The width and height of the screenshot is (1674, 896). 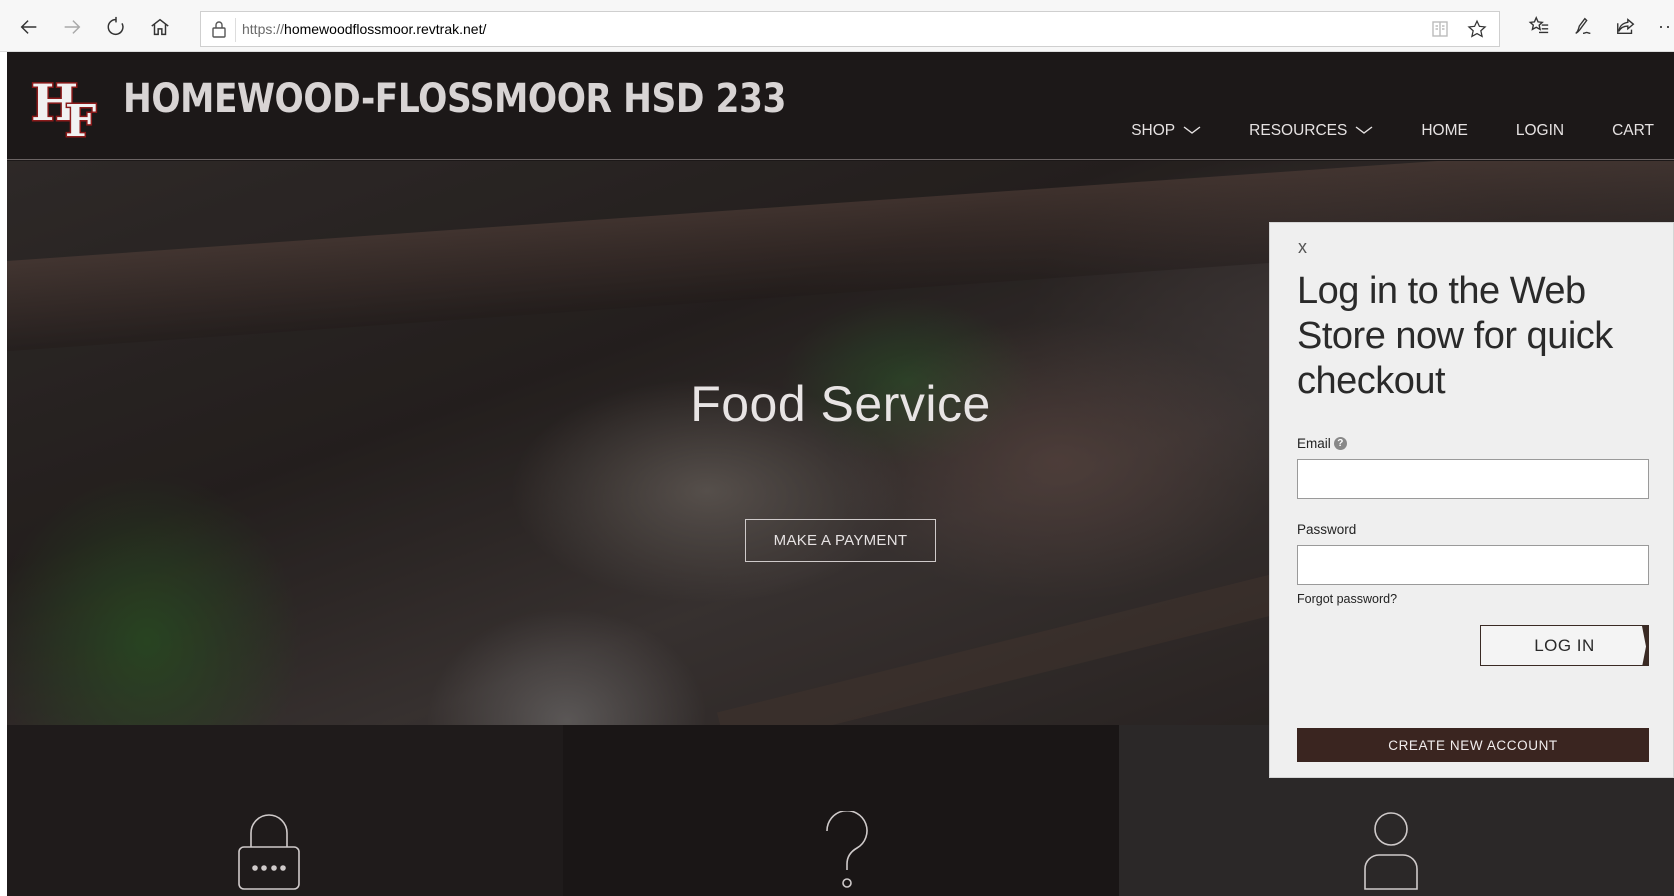 What do you see at coordinates (1666, 26) in the screenshot?
I see `more-options-icon: ···` at bounding box center [1666, 26].